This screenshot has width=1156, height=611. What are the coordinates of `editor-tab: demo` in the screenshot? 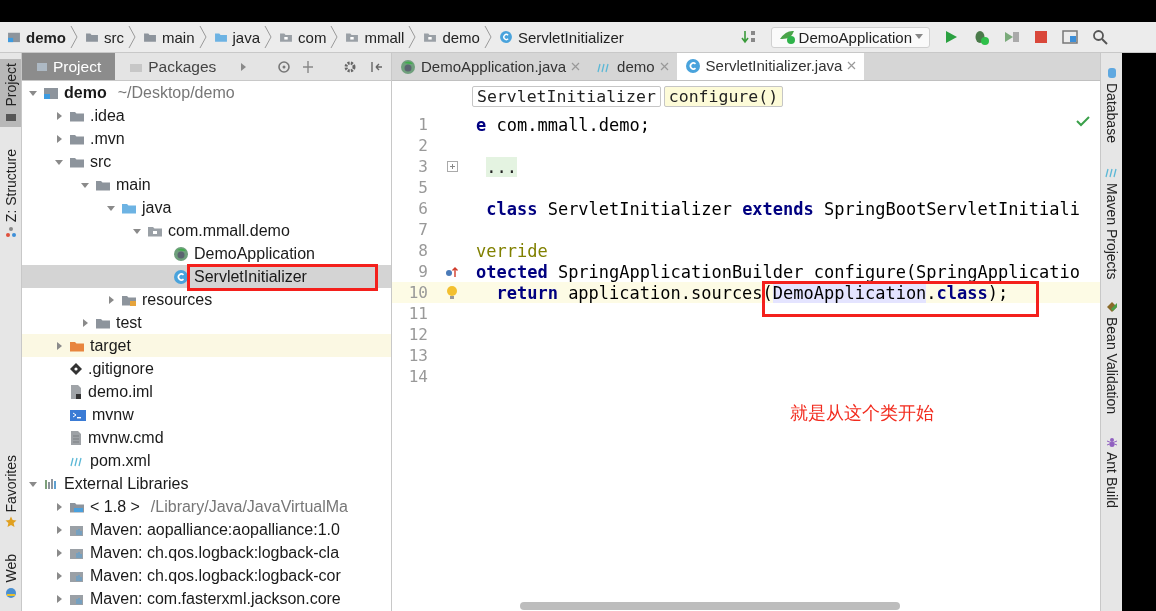 It's located at (632, 66).